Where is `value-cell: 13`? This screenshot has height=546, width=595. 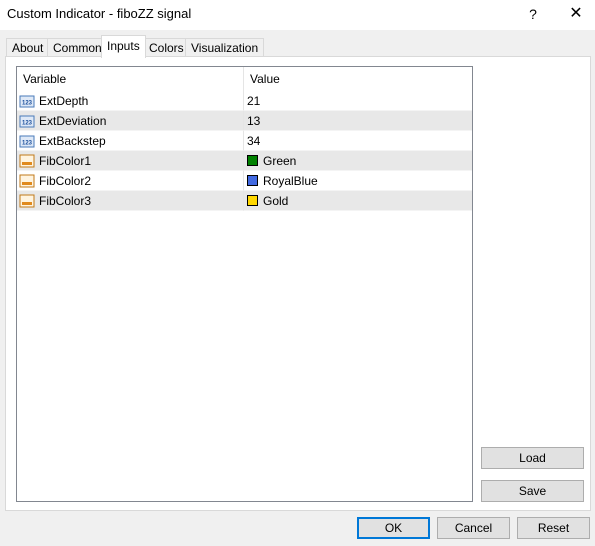
value-cell: 13 is located at coordinates (358, 121).